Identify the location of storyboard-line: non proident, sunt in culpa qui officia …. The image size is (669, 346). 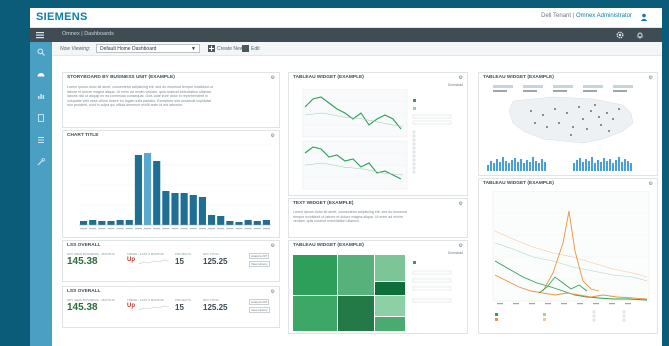
(125, 105).